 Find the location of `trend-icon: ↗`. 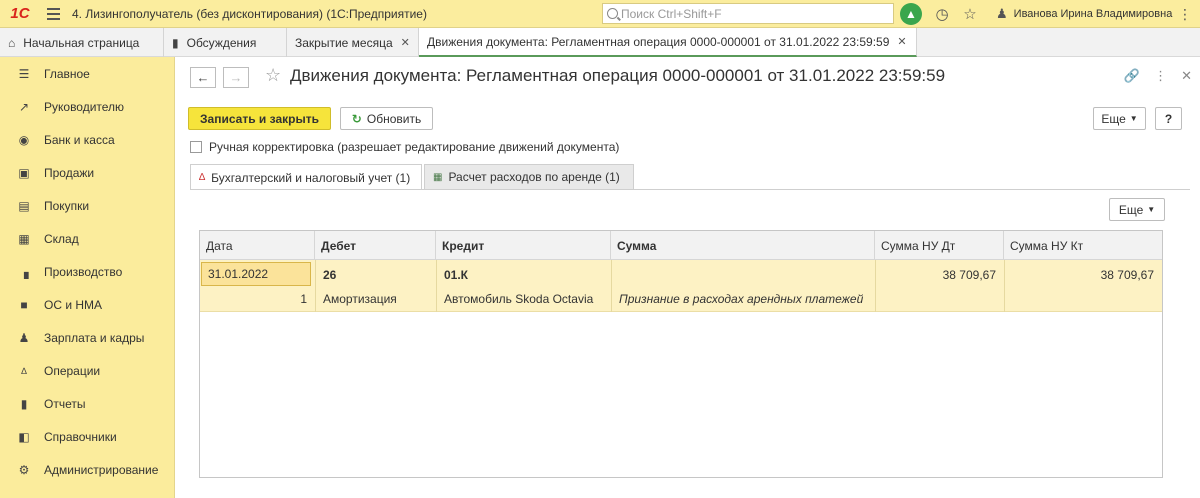

trend-icon: ↗ is located at coordinates (24, 106).